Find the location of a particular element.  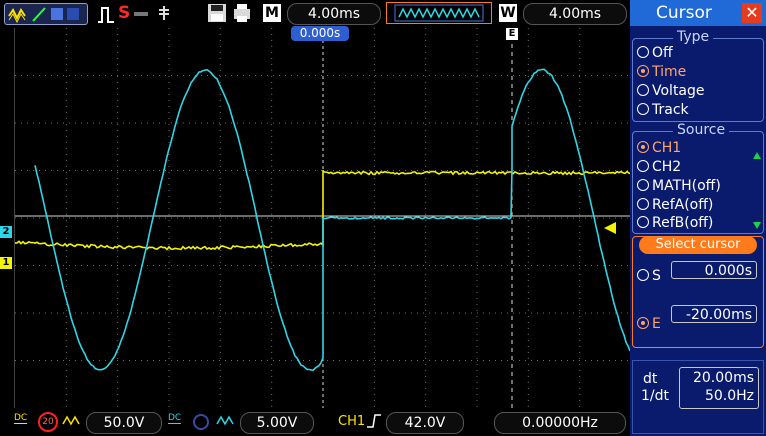

save-icon is located at coordinates (217, 13).